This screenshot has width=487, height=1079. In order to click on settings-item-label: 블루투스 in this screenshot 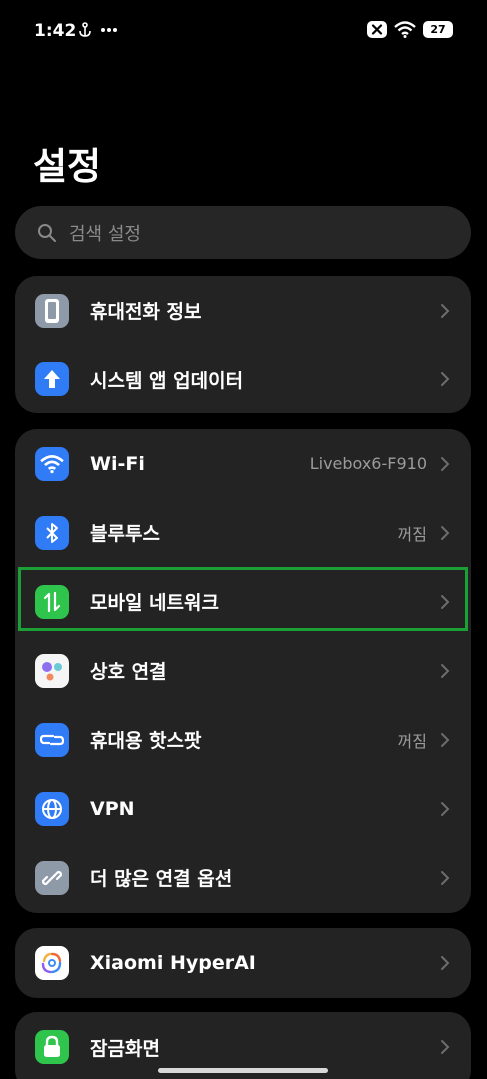, I will do `click(125, 534)`.